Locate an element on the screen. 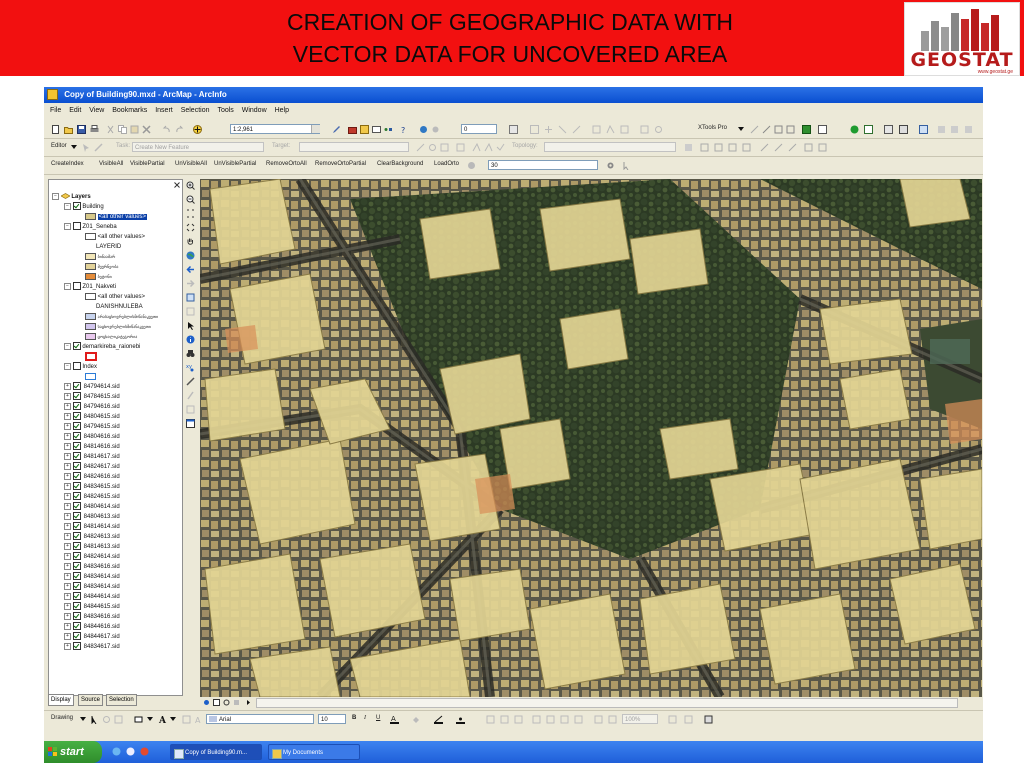 The height and width of the screenshot is (768, 1024). redo-icon is located at coordinates (179, 129).